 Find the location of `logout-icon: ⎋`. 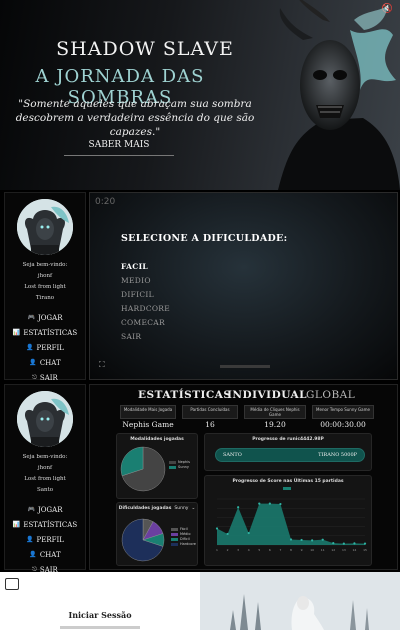

logout-icon: ⎋ is located at coordinates (34, 377).